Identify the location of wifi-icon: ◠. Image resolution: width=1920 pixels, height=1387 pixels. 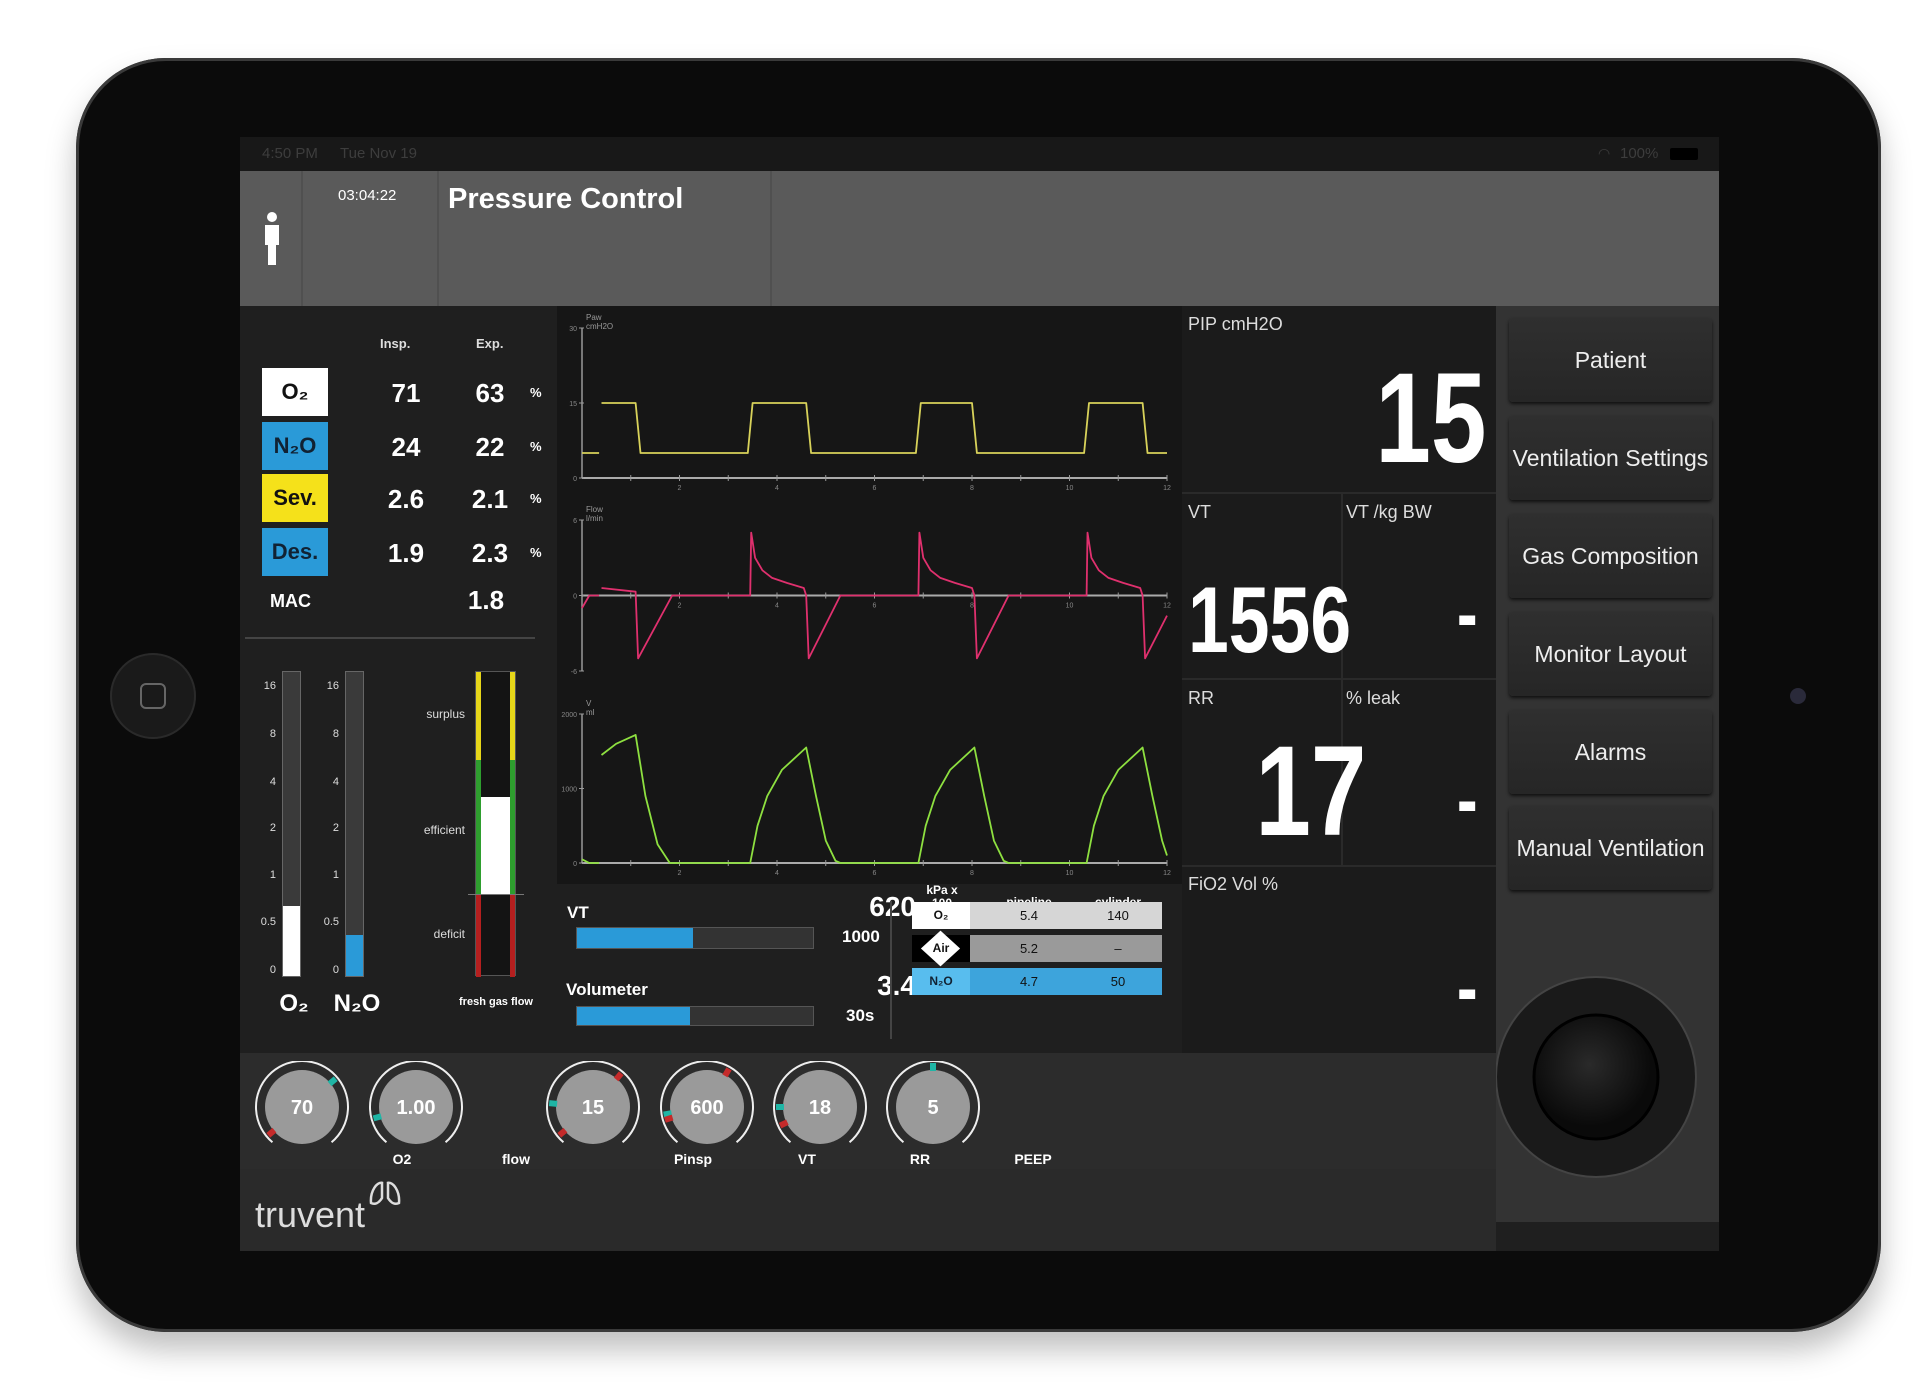
(1604, 153).